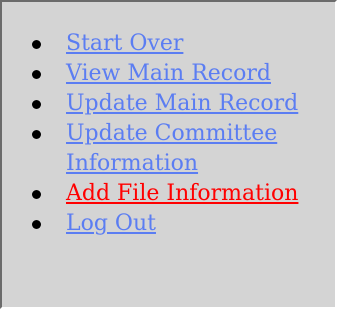 The width and height of the screenshot is (337, 309). What do you see at coordinates (168, 73) in the screenshot?
I see `view-main-record-link: View Main Record` at bounding box center [168, 73].